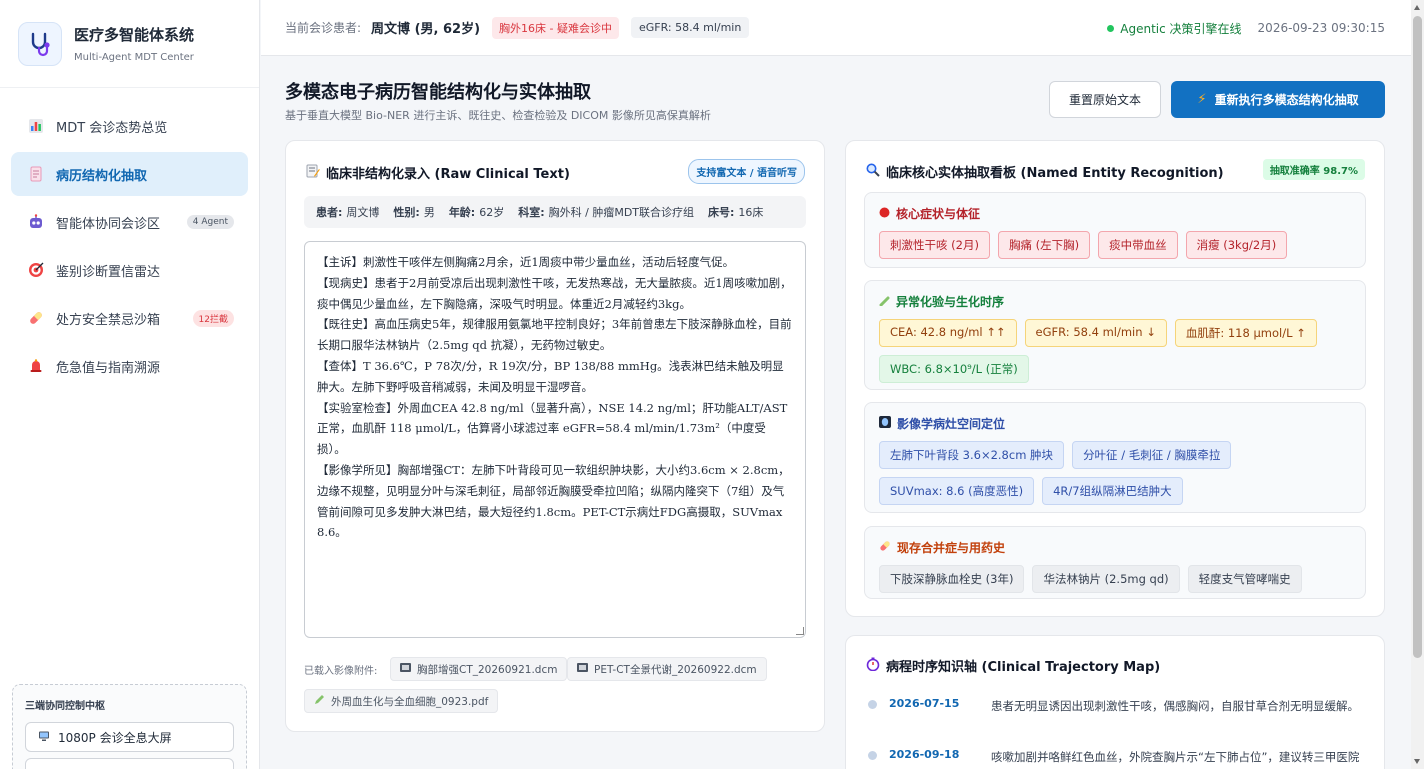  Describe the element at coordinates (1023, 667) in the screenshot. I see `timeline-title-text: 病程时序知识轴 (Clinical Trajectory Map)` at that location.